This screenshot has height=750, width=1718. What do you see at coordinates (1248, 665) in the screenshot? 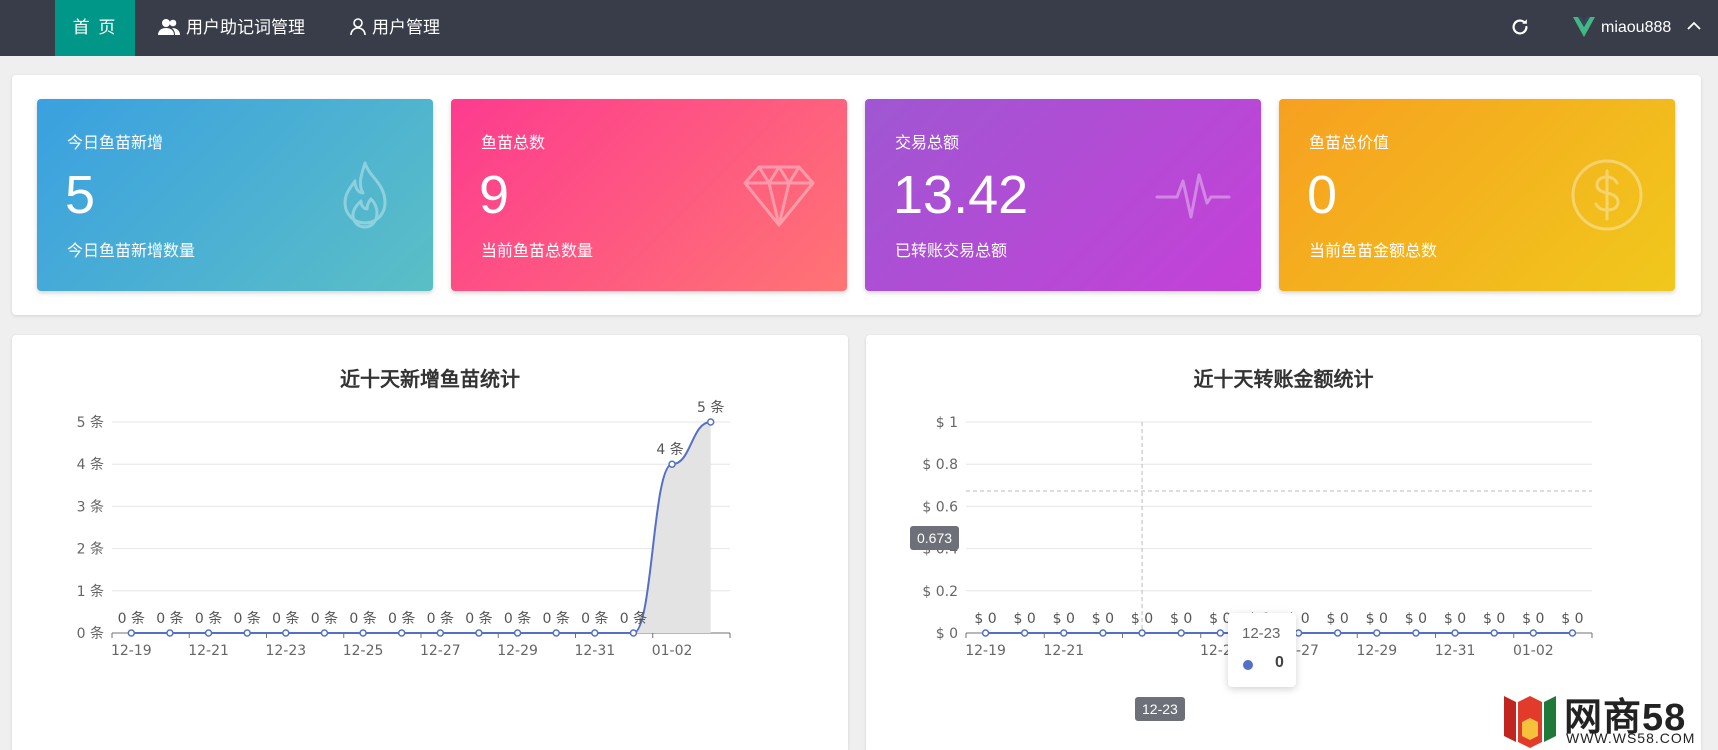
I see `tooltip-series-marker` at bounding box center [1248, 665].